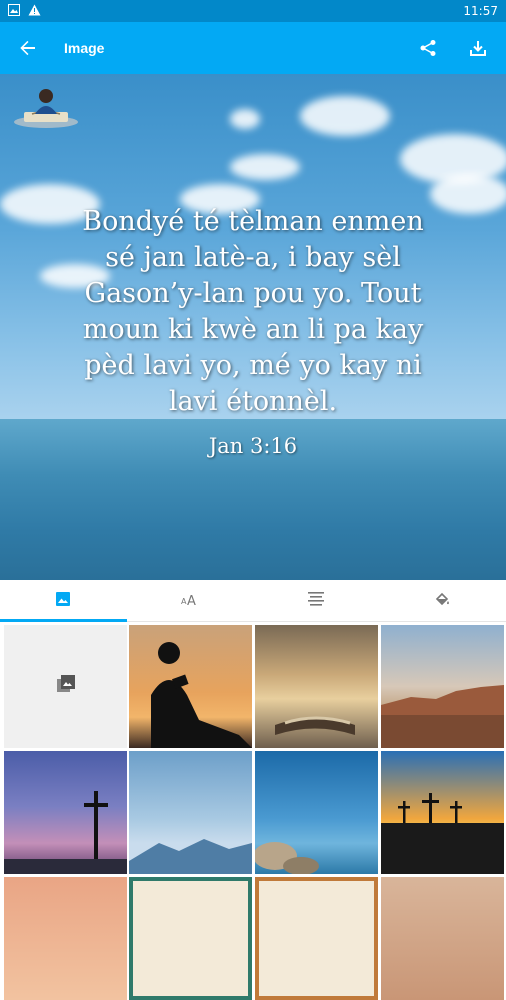  I want to click on gallery-picker, so click(65, 686).